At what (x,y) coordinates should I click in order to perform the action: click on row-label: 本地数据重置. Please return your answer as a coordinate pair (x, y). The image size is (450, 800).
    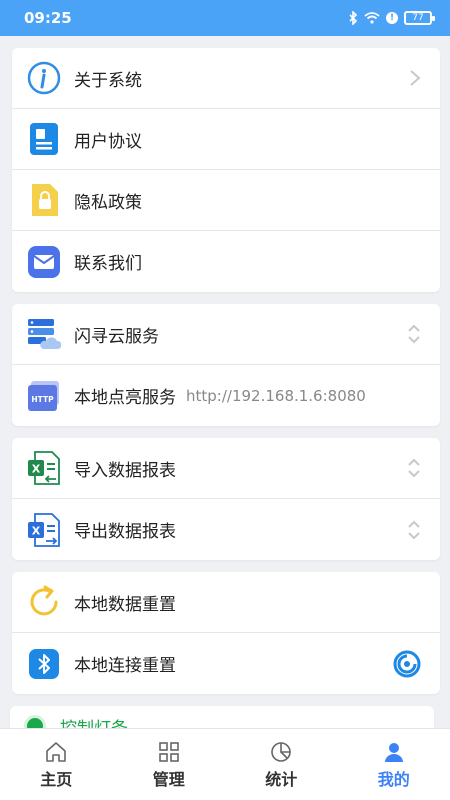
    Looking at the image, I should click on (125, 604).